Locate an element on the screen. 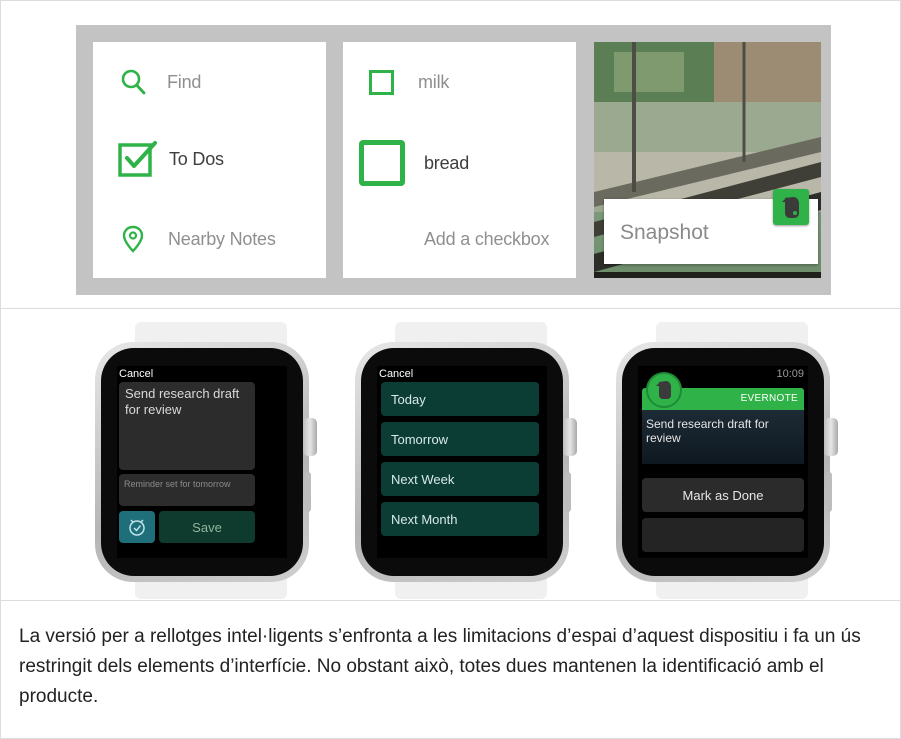  checklist-card: milk bread Add a checkbox is located at coordinates (459, 160).